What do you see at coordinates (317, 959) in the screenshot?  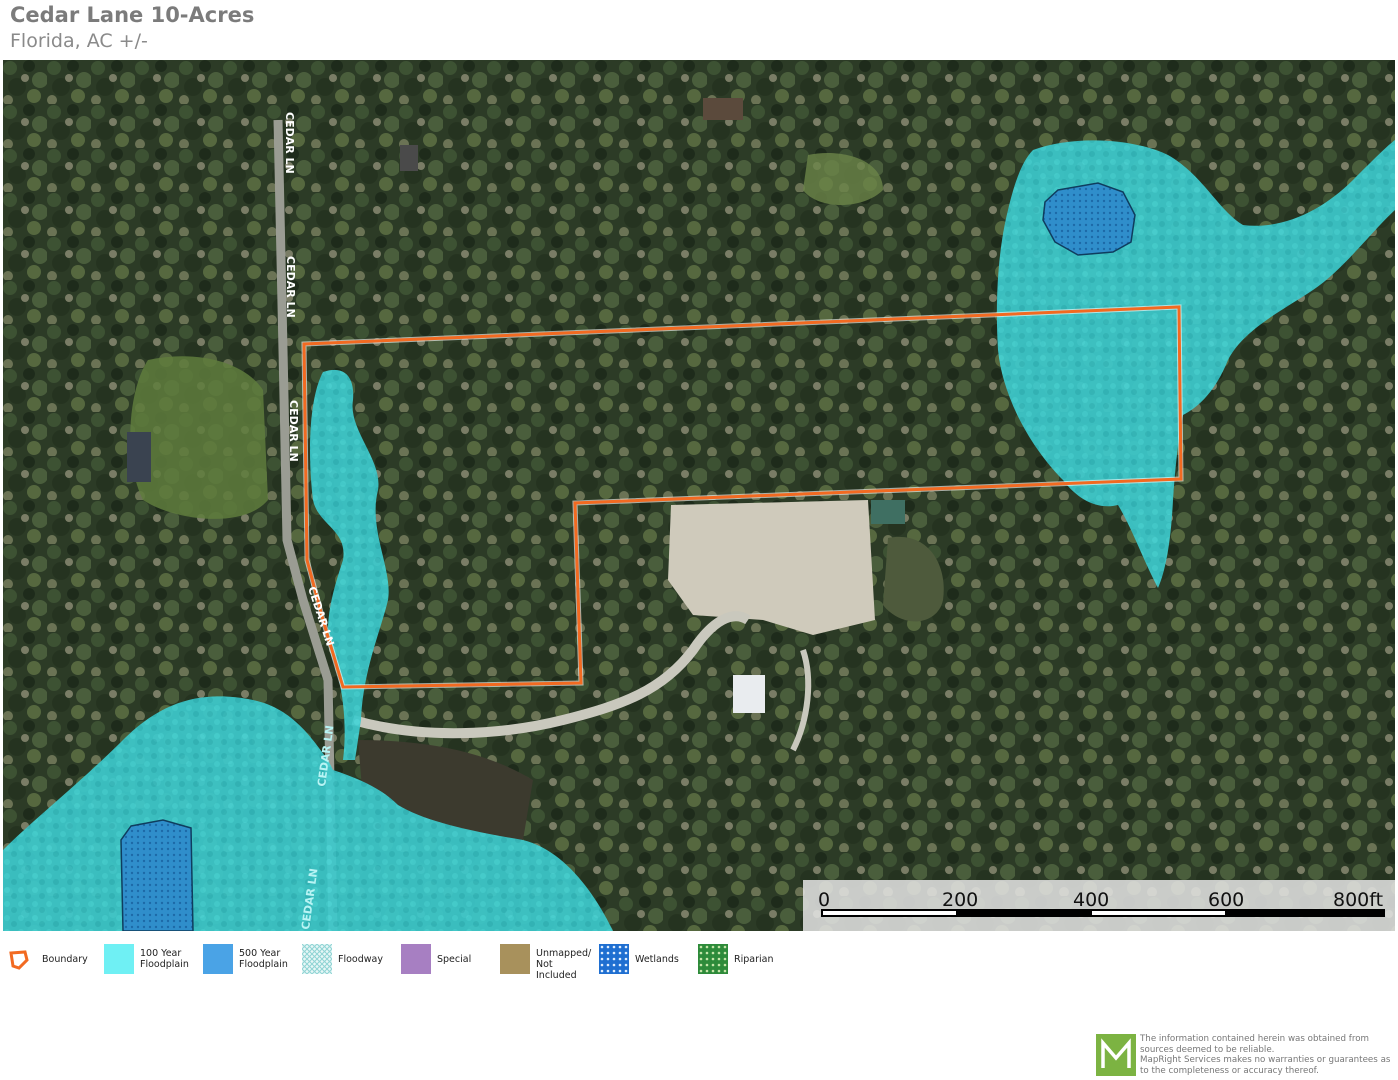 I see `floodway-swatch` at bounding box center [317, 959].